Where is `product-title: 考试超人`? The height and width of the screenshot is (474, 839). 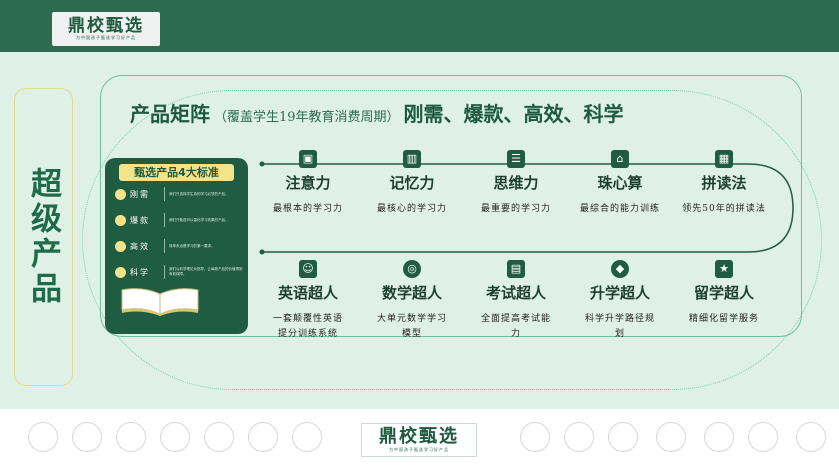
product-title: 考试超人 is located at coordinates (515, 293).